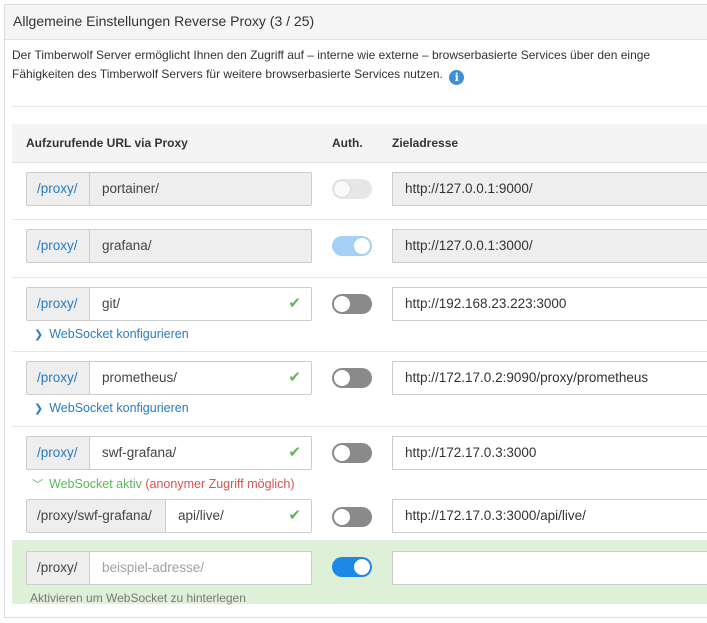 This screenshot has width=707, height=623. I want to click on websocket-hint: Aktivieren um WebSocket zu hinterlegen, so click(138, 598).